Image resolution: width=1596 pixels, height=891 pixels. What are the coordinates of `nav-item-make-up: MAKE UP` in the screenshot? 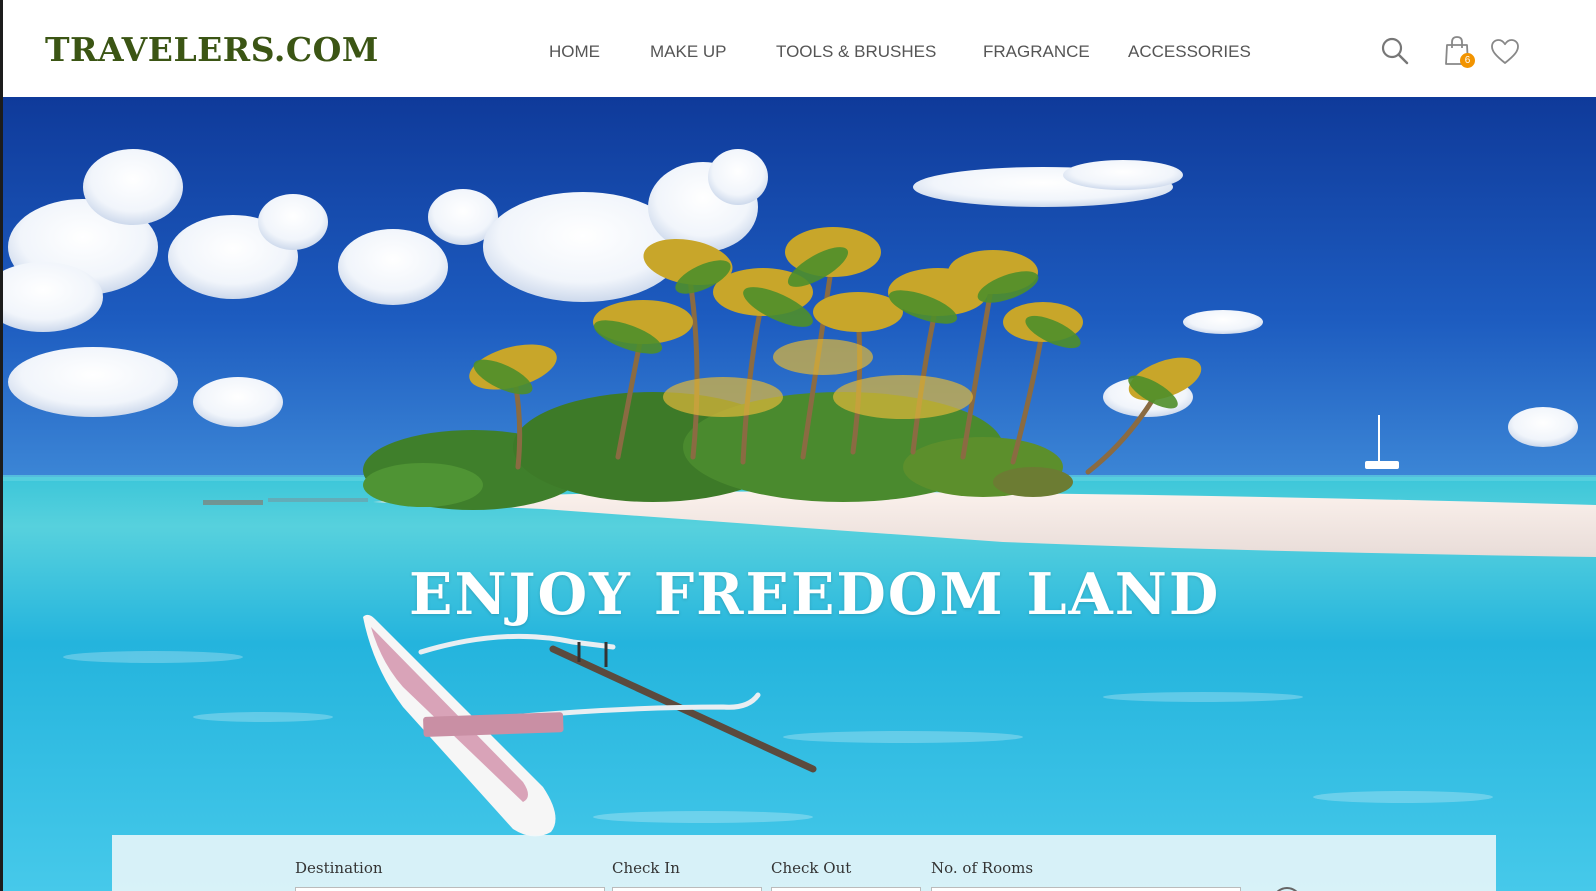 It's located at (688, 52).